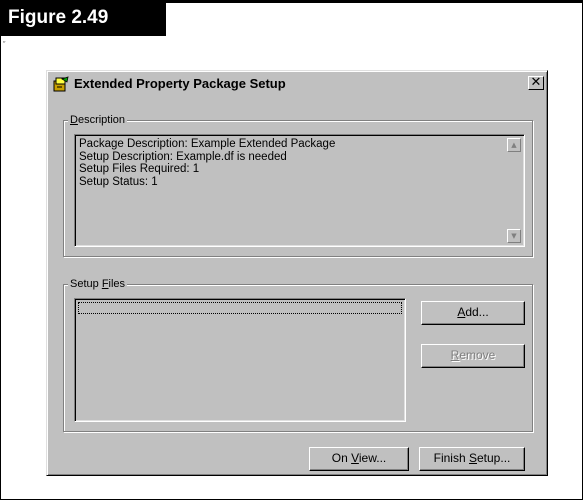 The height and width of the screenshot is (500, 583). I want to click on close-button: ✕, so click(536, 83).